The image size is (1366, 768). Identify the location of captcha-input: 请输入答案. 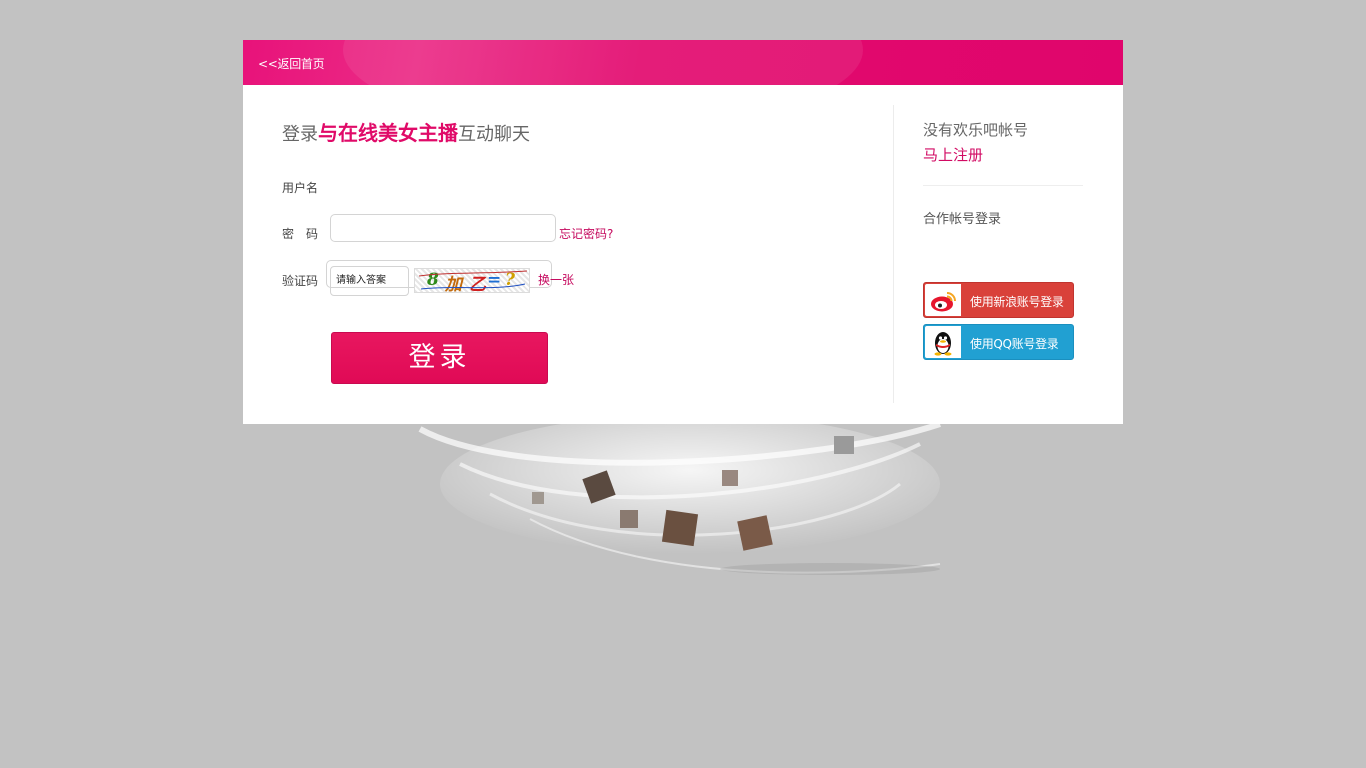
(369, 281).